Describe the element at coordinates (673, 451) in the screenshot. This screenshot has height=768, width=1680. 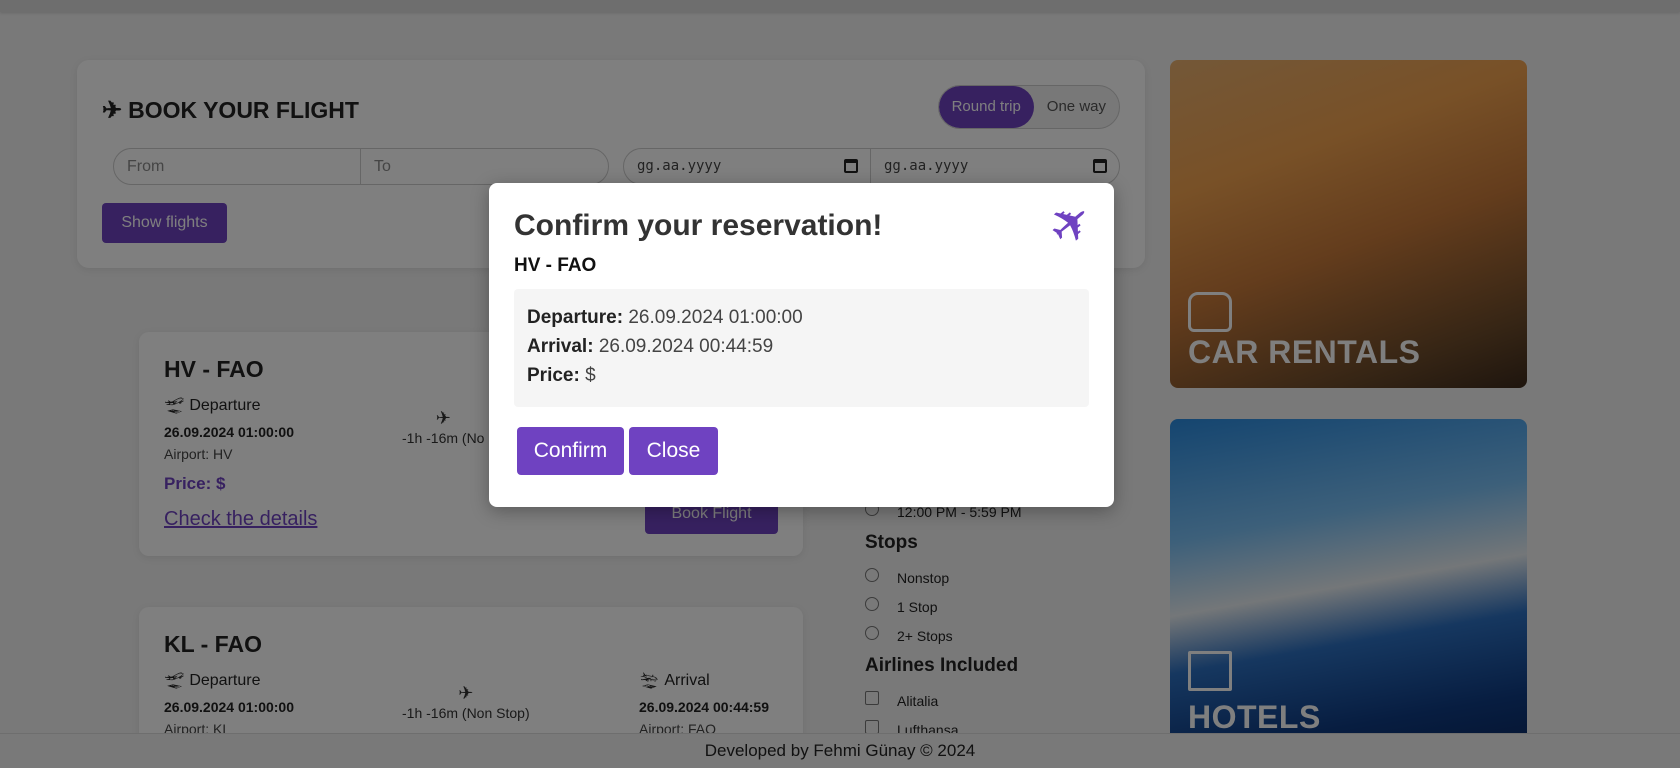
I see `close-button: Close` at that location.